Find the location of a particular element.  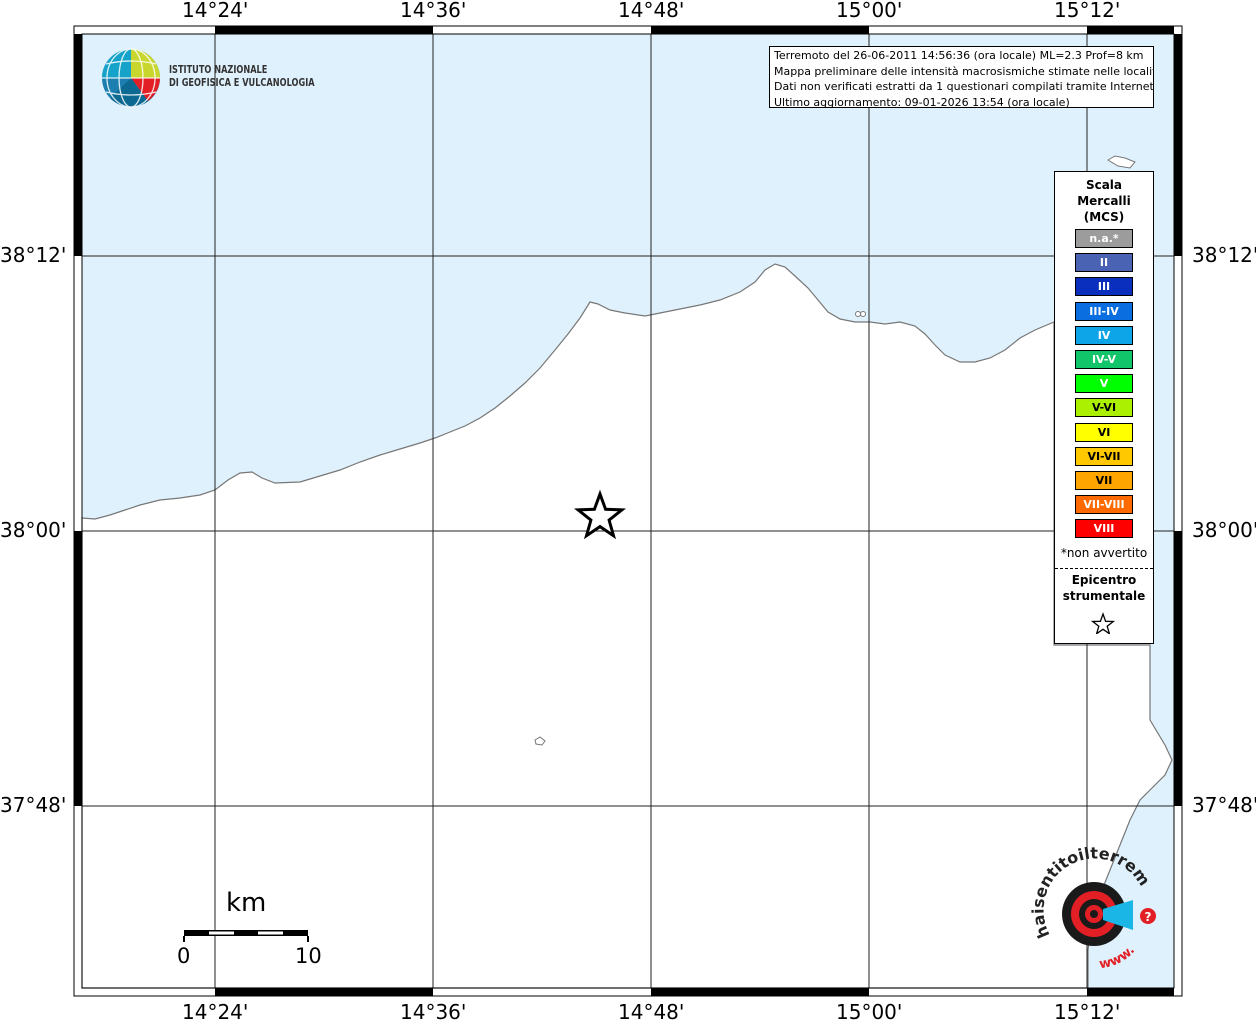

y-tick-right-1: 38°12' is located at coordinates (1224, 255).